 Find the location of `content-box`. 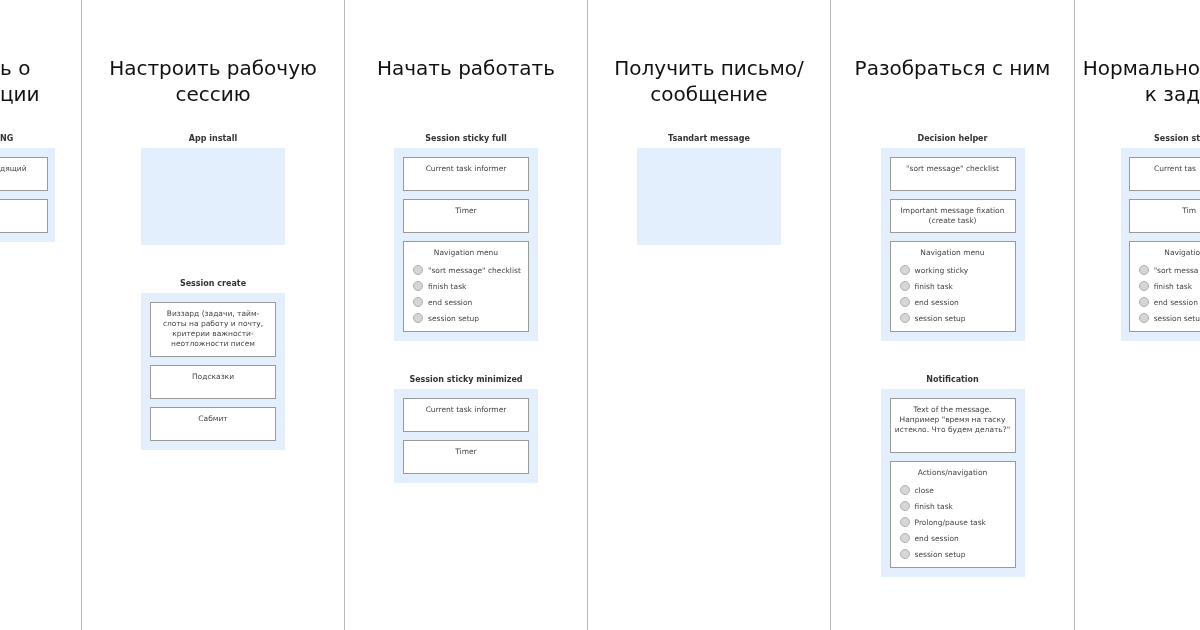

content-box is located at coordinates (24, 216).